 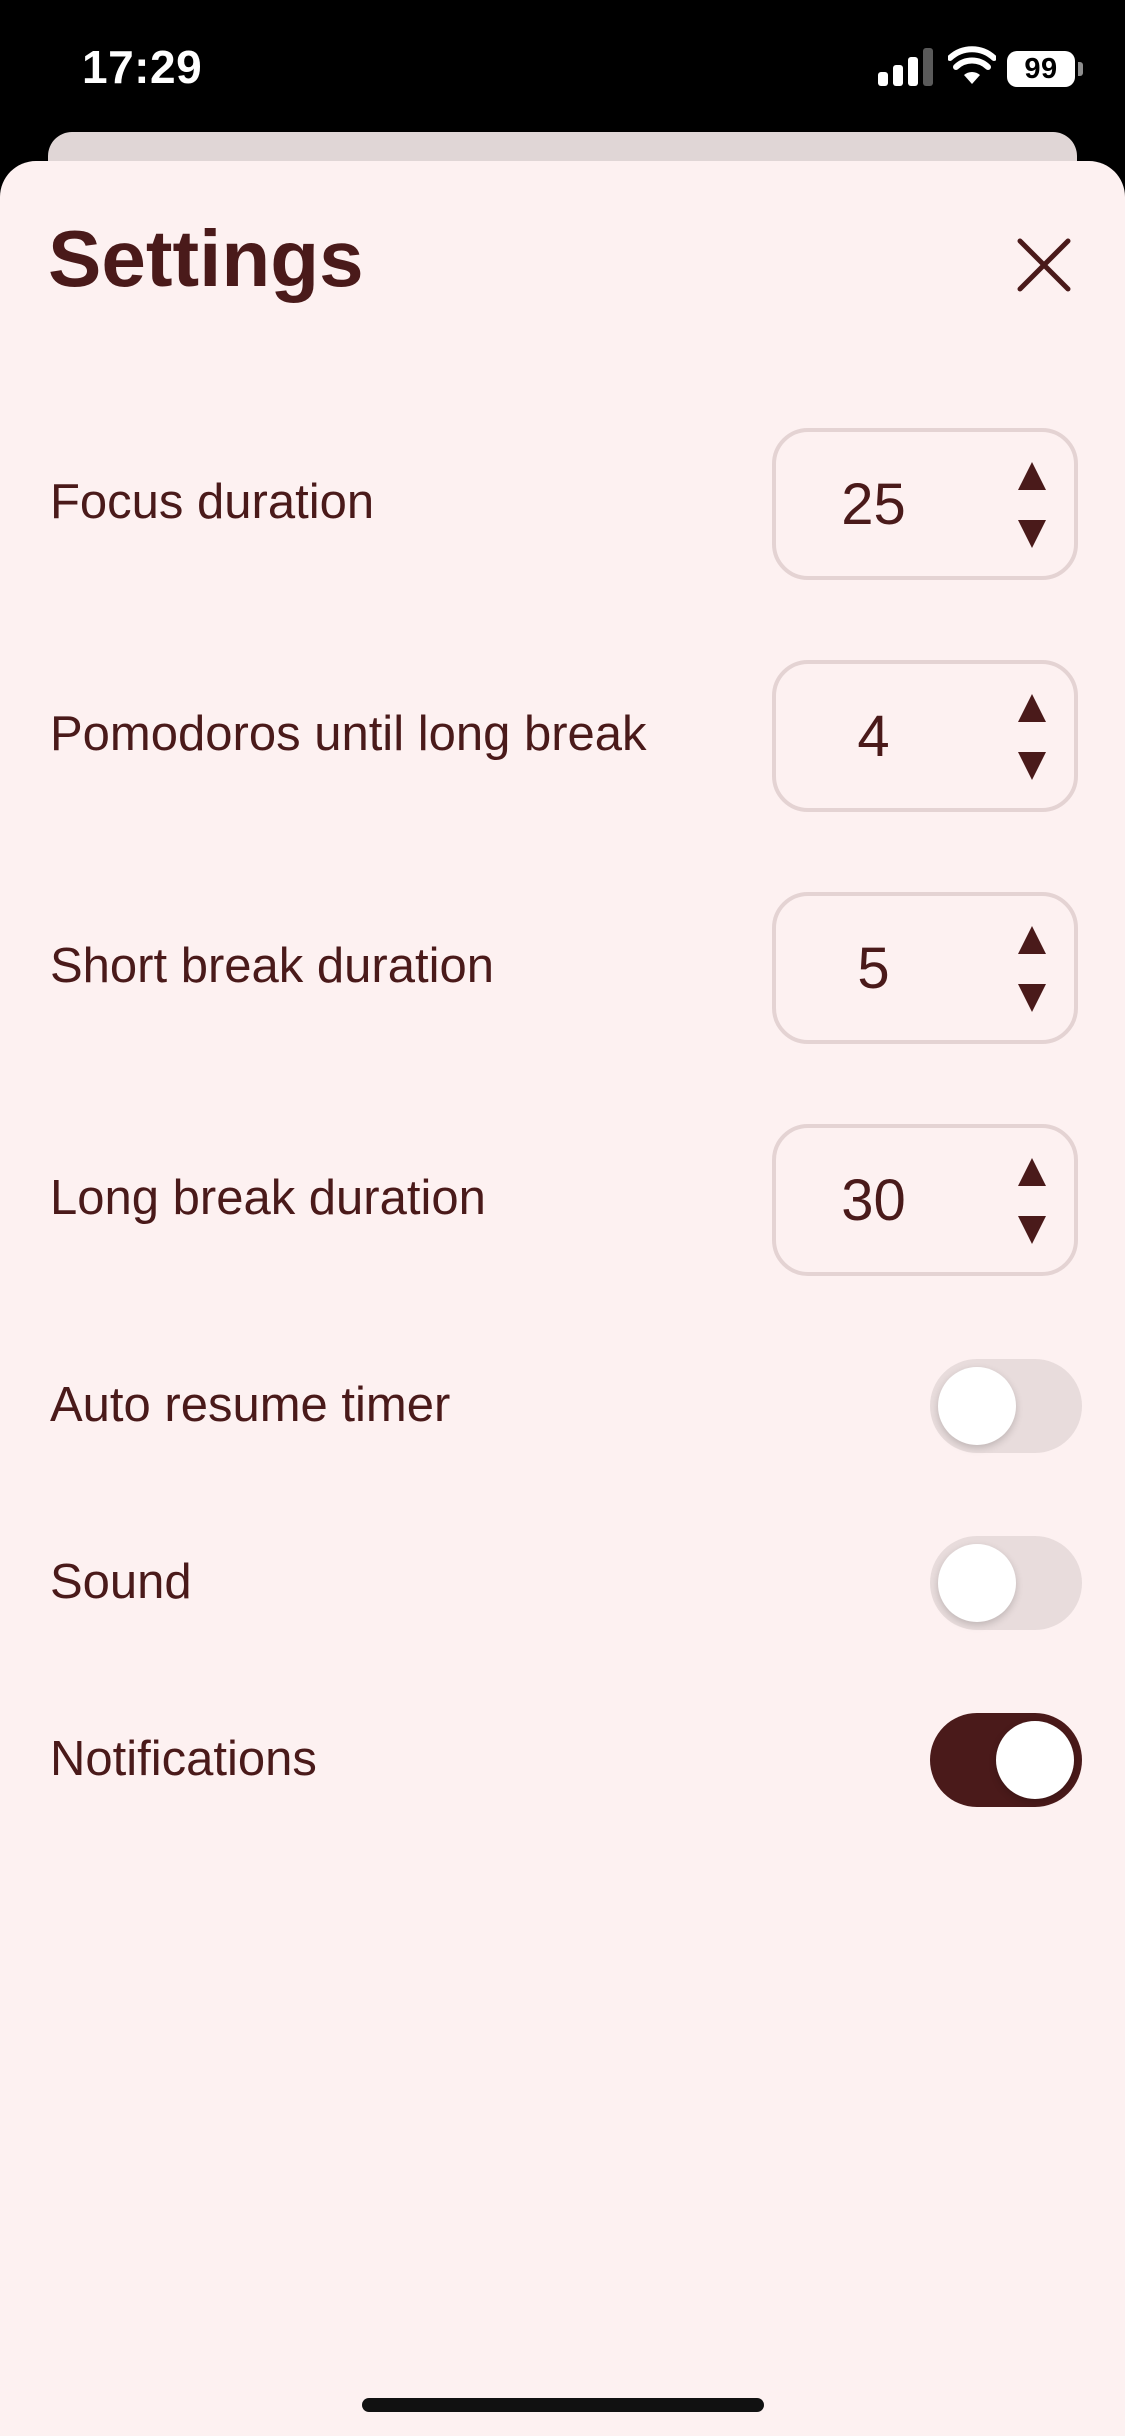 I want to click on pomodoros-value: 4, so click(x=873, y=736).